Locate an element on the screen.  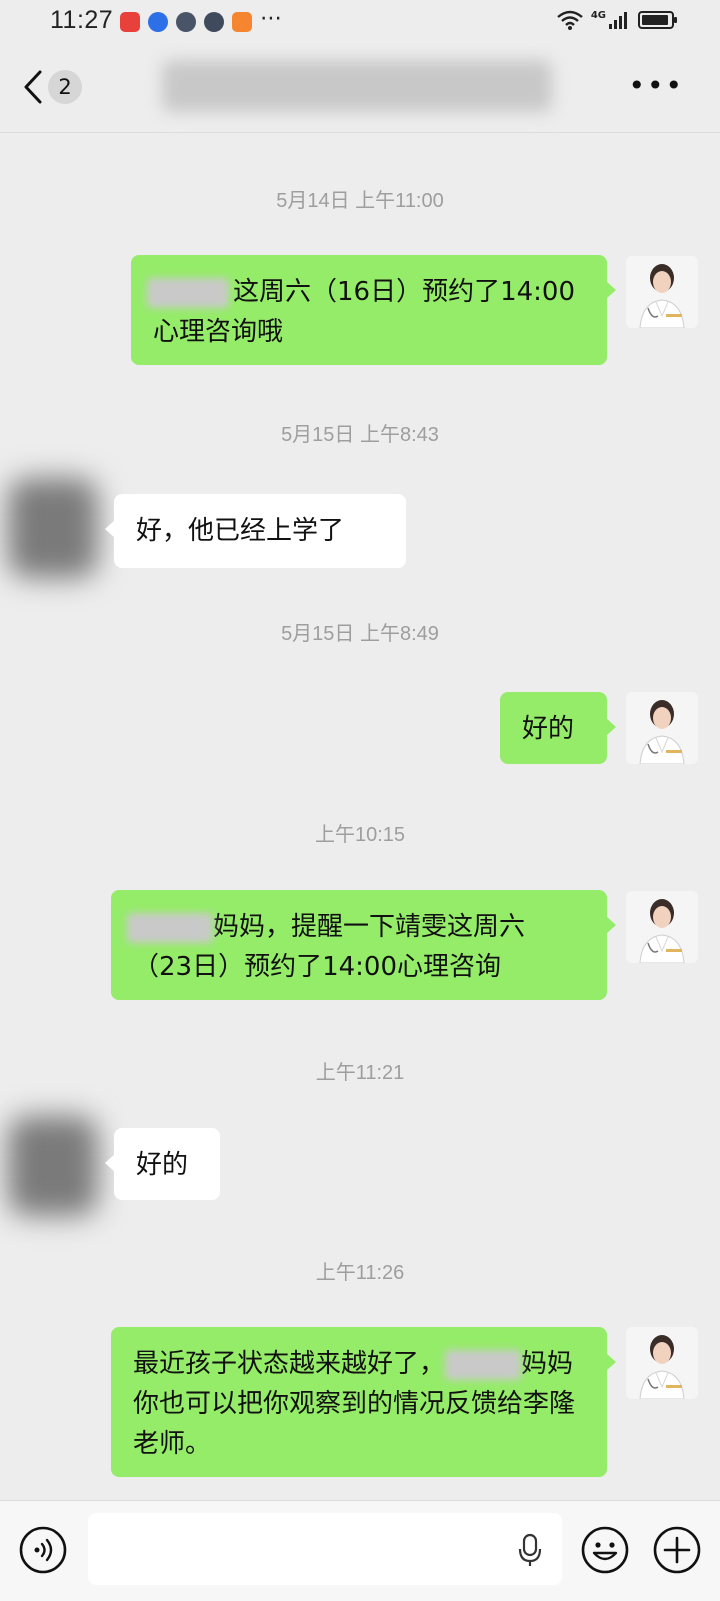
message-text: 好，他已经上学了 is located at coordinates (240, 531).